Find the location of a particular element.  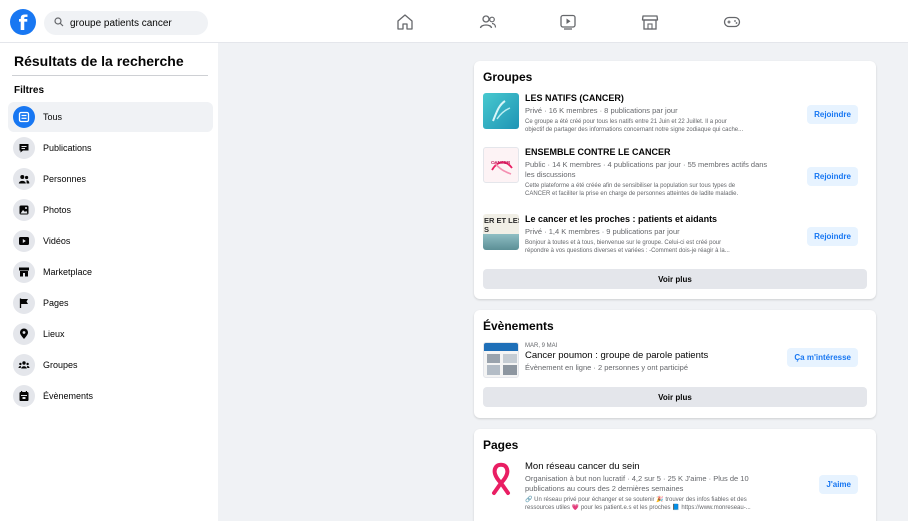

top-navigation-bar: f is located at coordinates (454, 21).